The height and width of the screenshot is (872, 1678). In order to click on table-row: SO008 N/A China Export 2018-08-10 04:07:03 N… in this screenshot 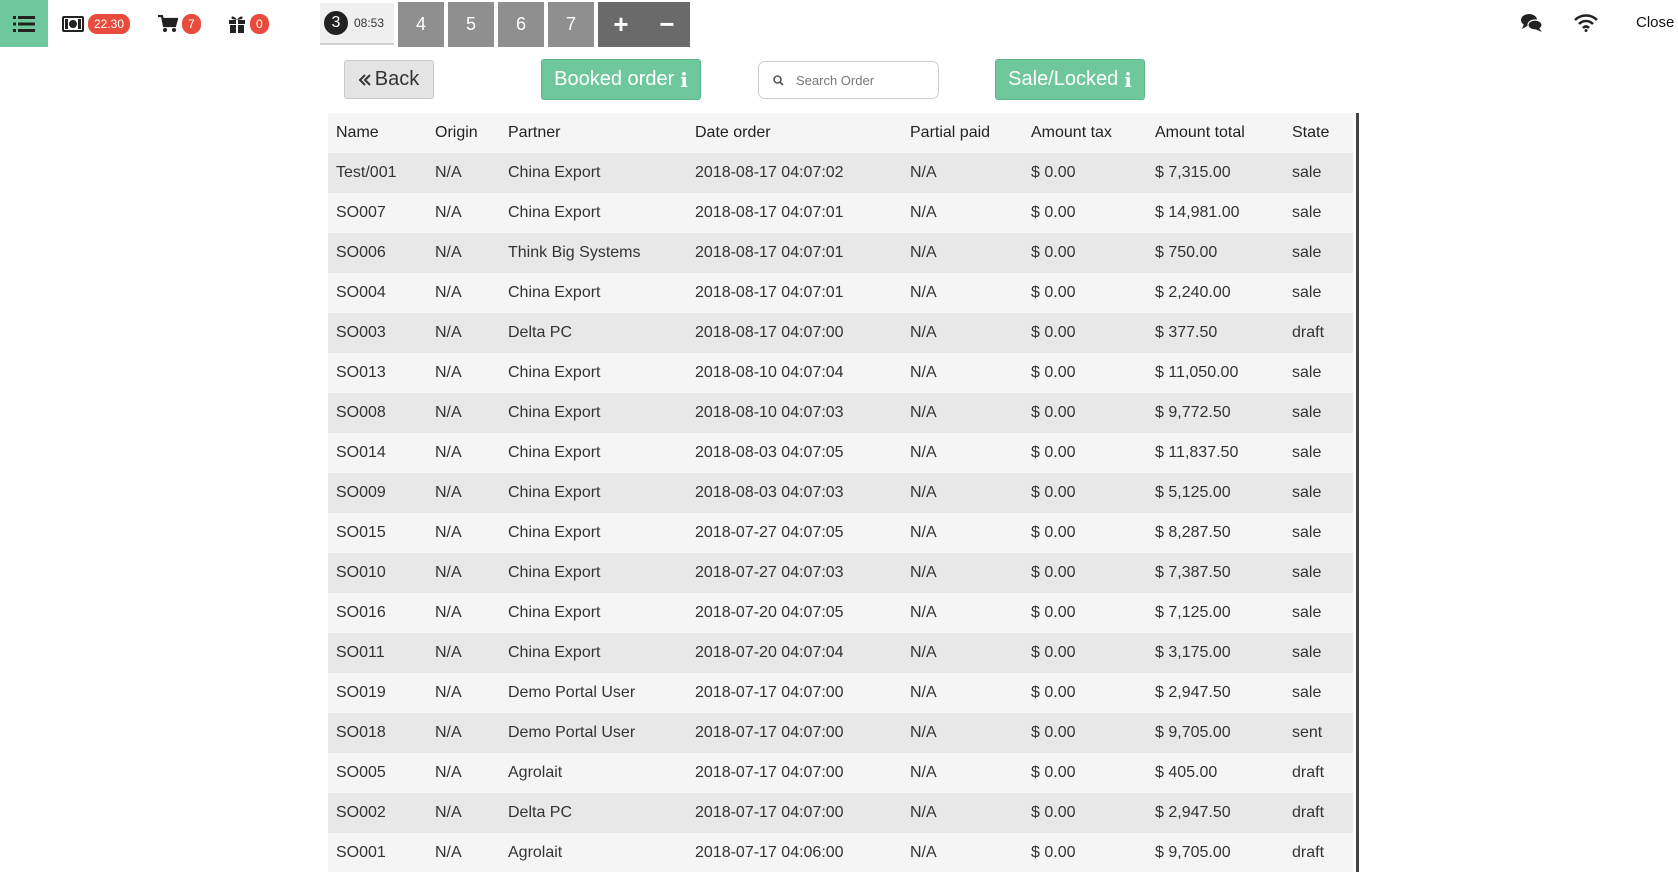, I will do `click(840, 413)`.